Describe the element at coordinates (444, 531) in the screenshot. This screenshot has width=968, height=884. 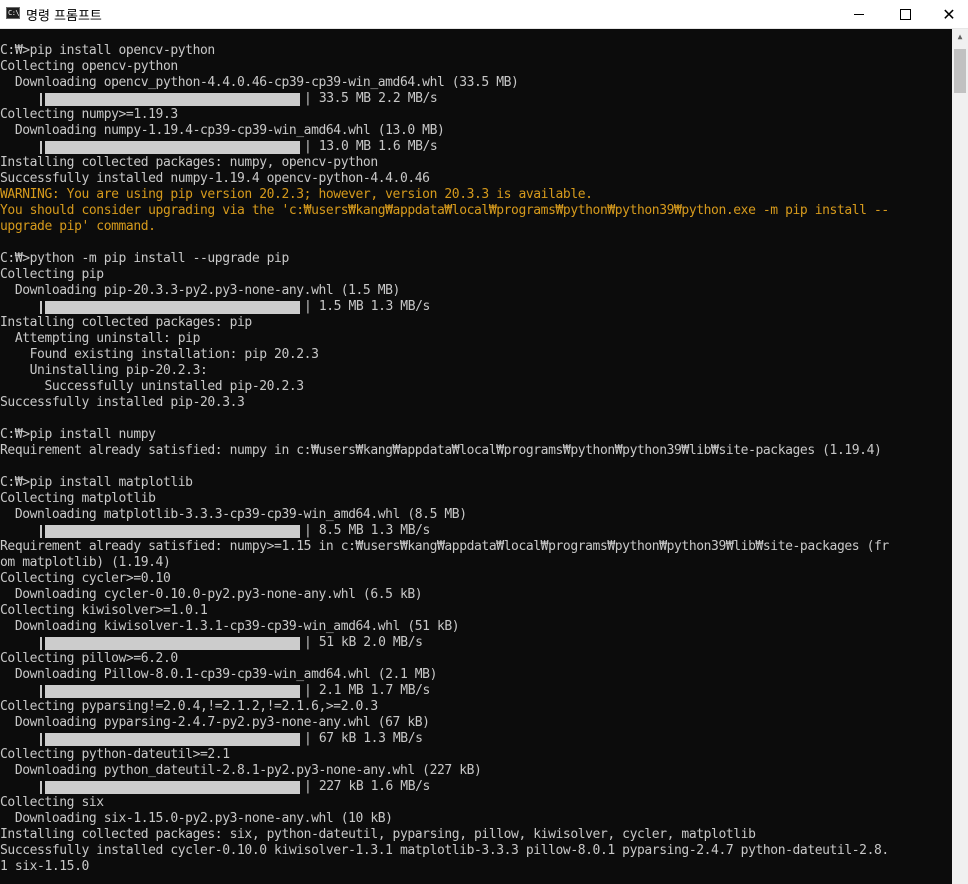
I see `progress-line: | 8.5 MB 1.3 MB/s` at that location.